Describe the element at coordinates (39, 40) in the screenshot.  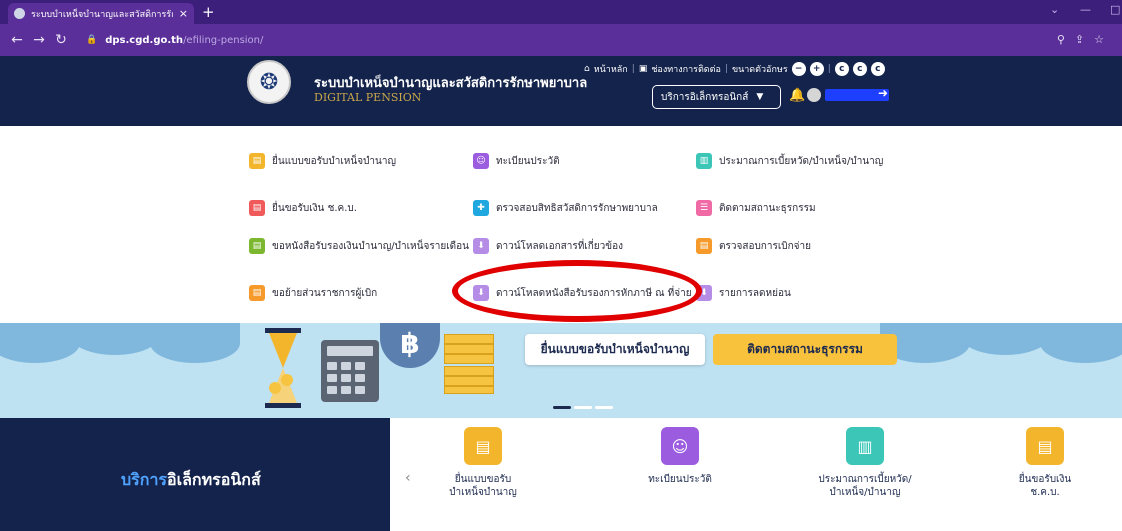
I see `forward-icon: →` at that location.